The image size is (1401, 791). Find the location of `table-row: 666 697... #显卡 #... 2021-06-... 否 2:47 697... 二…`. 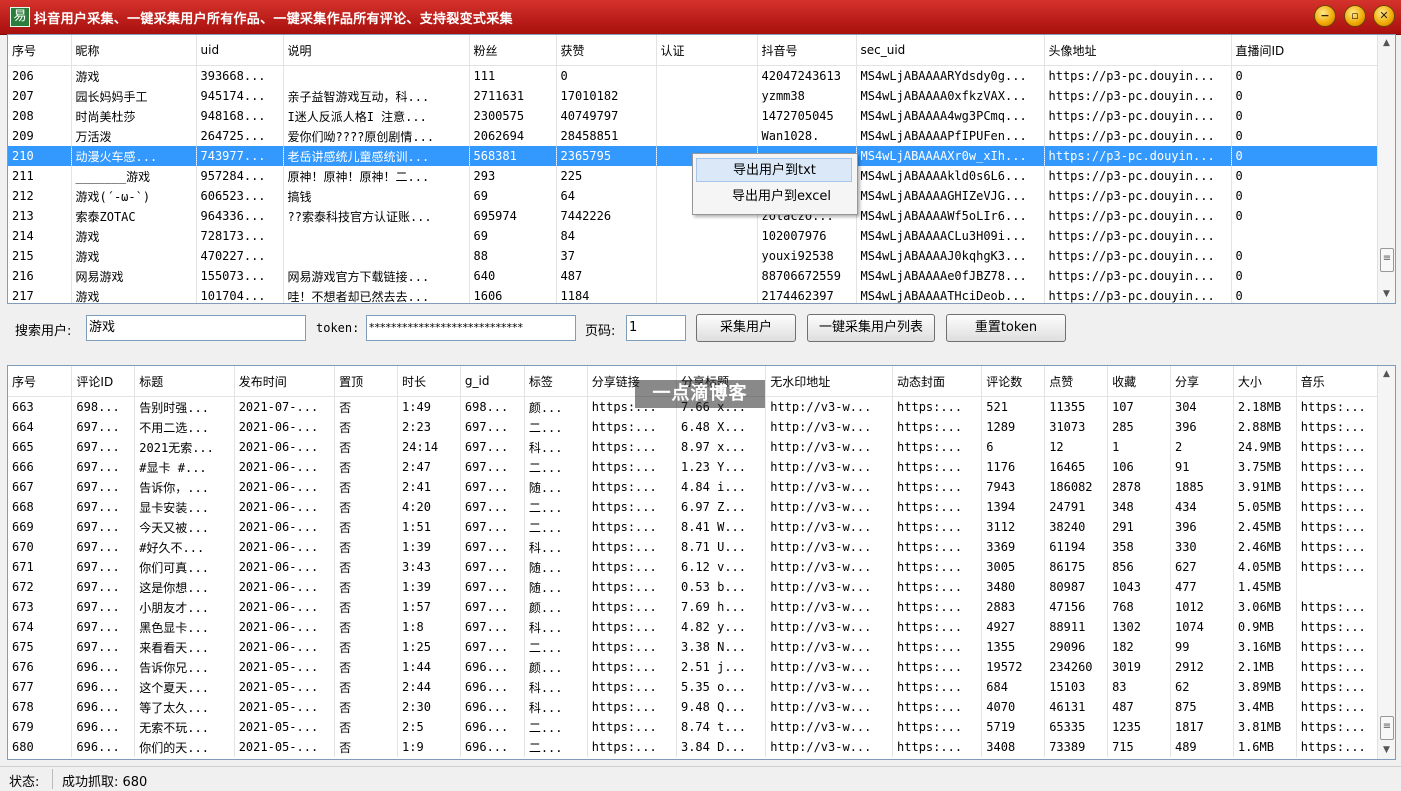

table-row: 666 697... #显卡 #... 2021-06-... 否 2:47 697... 二… is located at coordinates (693, 467).